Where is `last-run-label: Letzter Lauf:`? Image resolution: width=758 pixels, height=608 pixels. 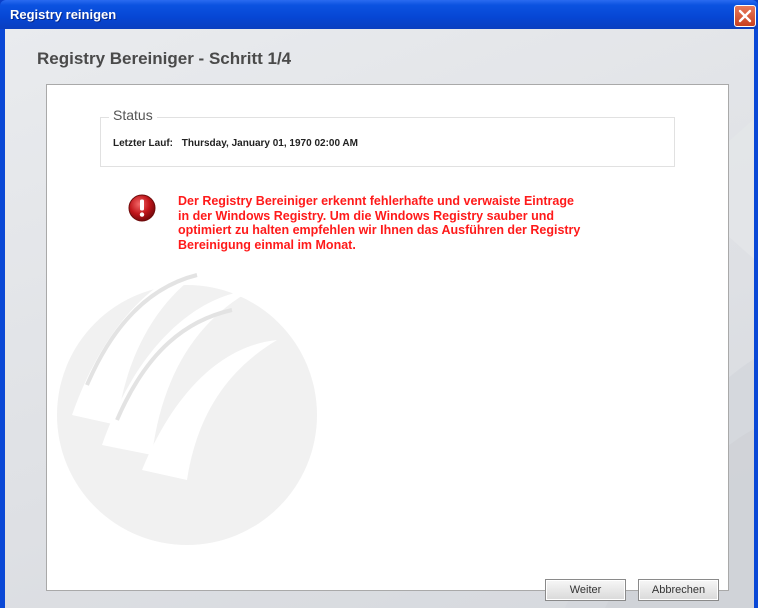
last-run-label: Letzter Lauf: is located at coordinates (143, 143).